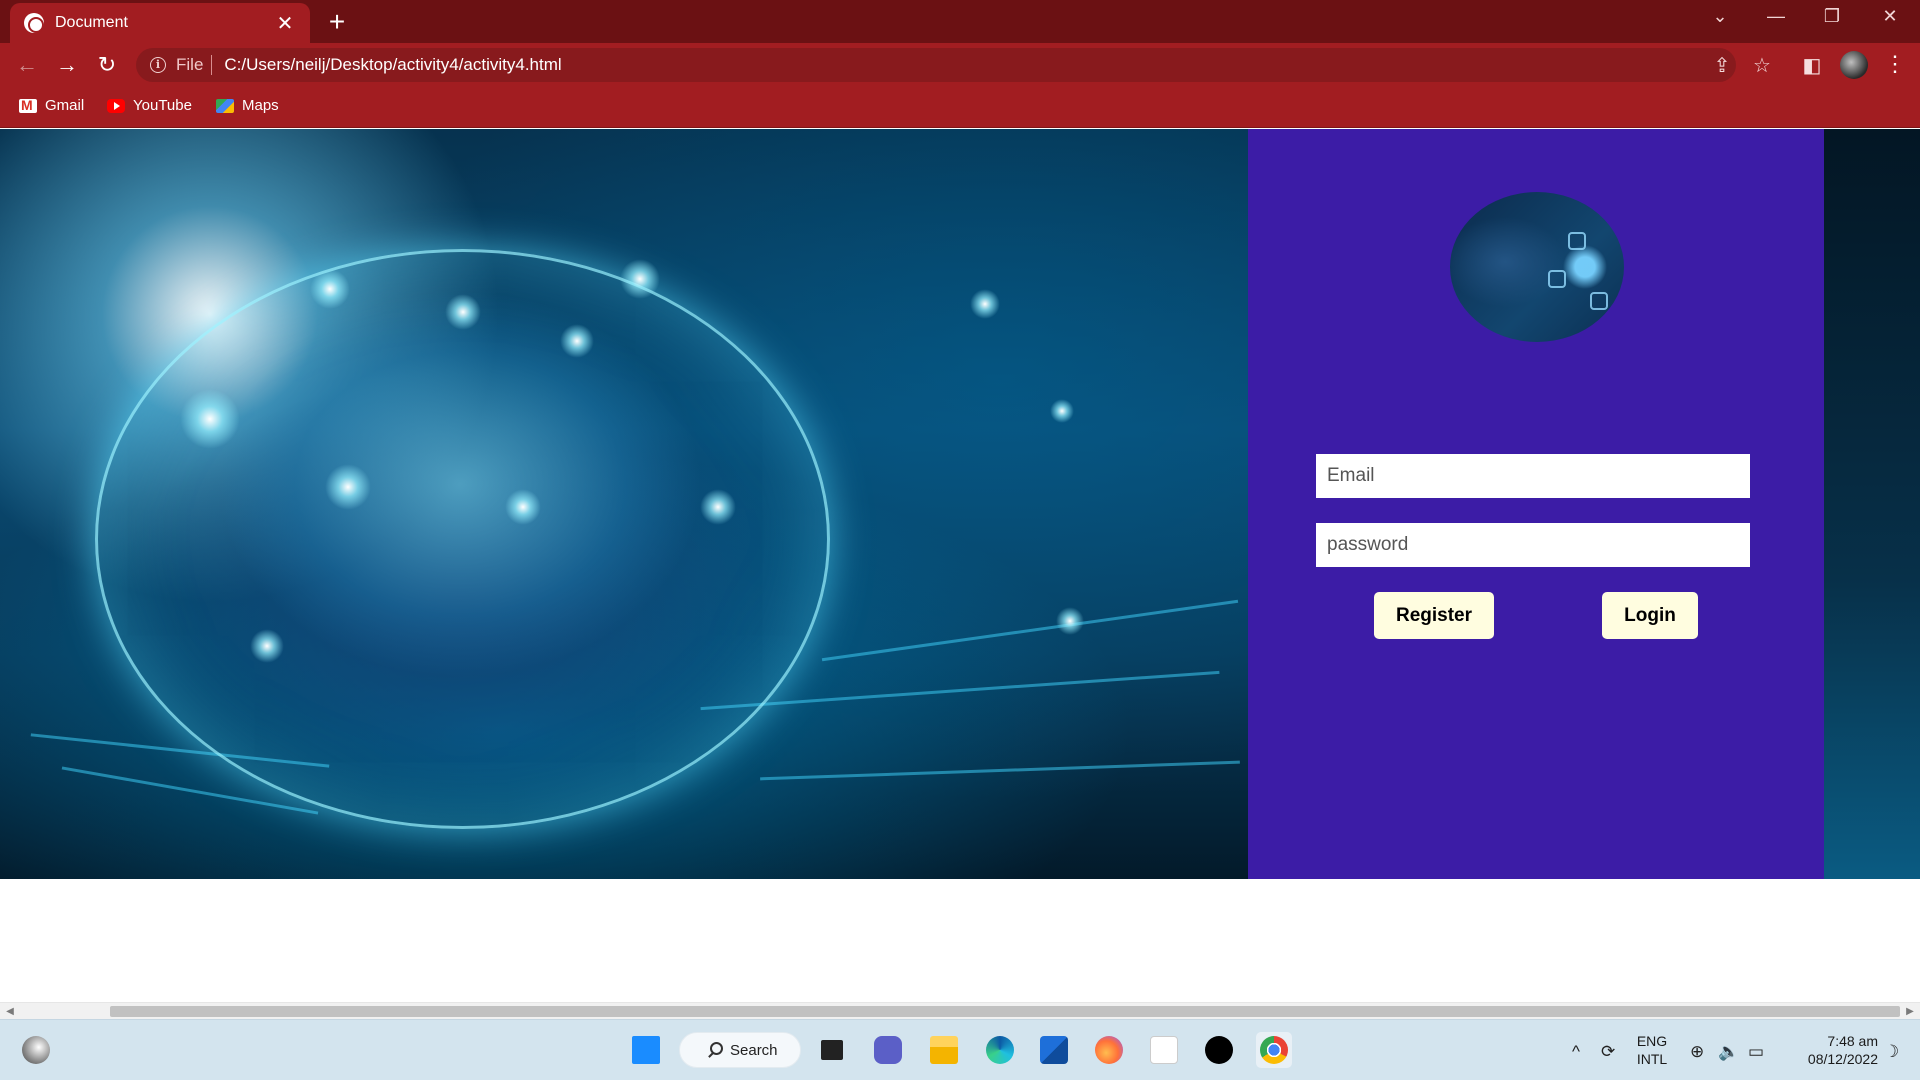 Image resolution: width=1920 pixels, height=1080 pixels. Describe the element at coordinates (1854, 65) in the screenshot. I see `profile-avatar` at that location.